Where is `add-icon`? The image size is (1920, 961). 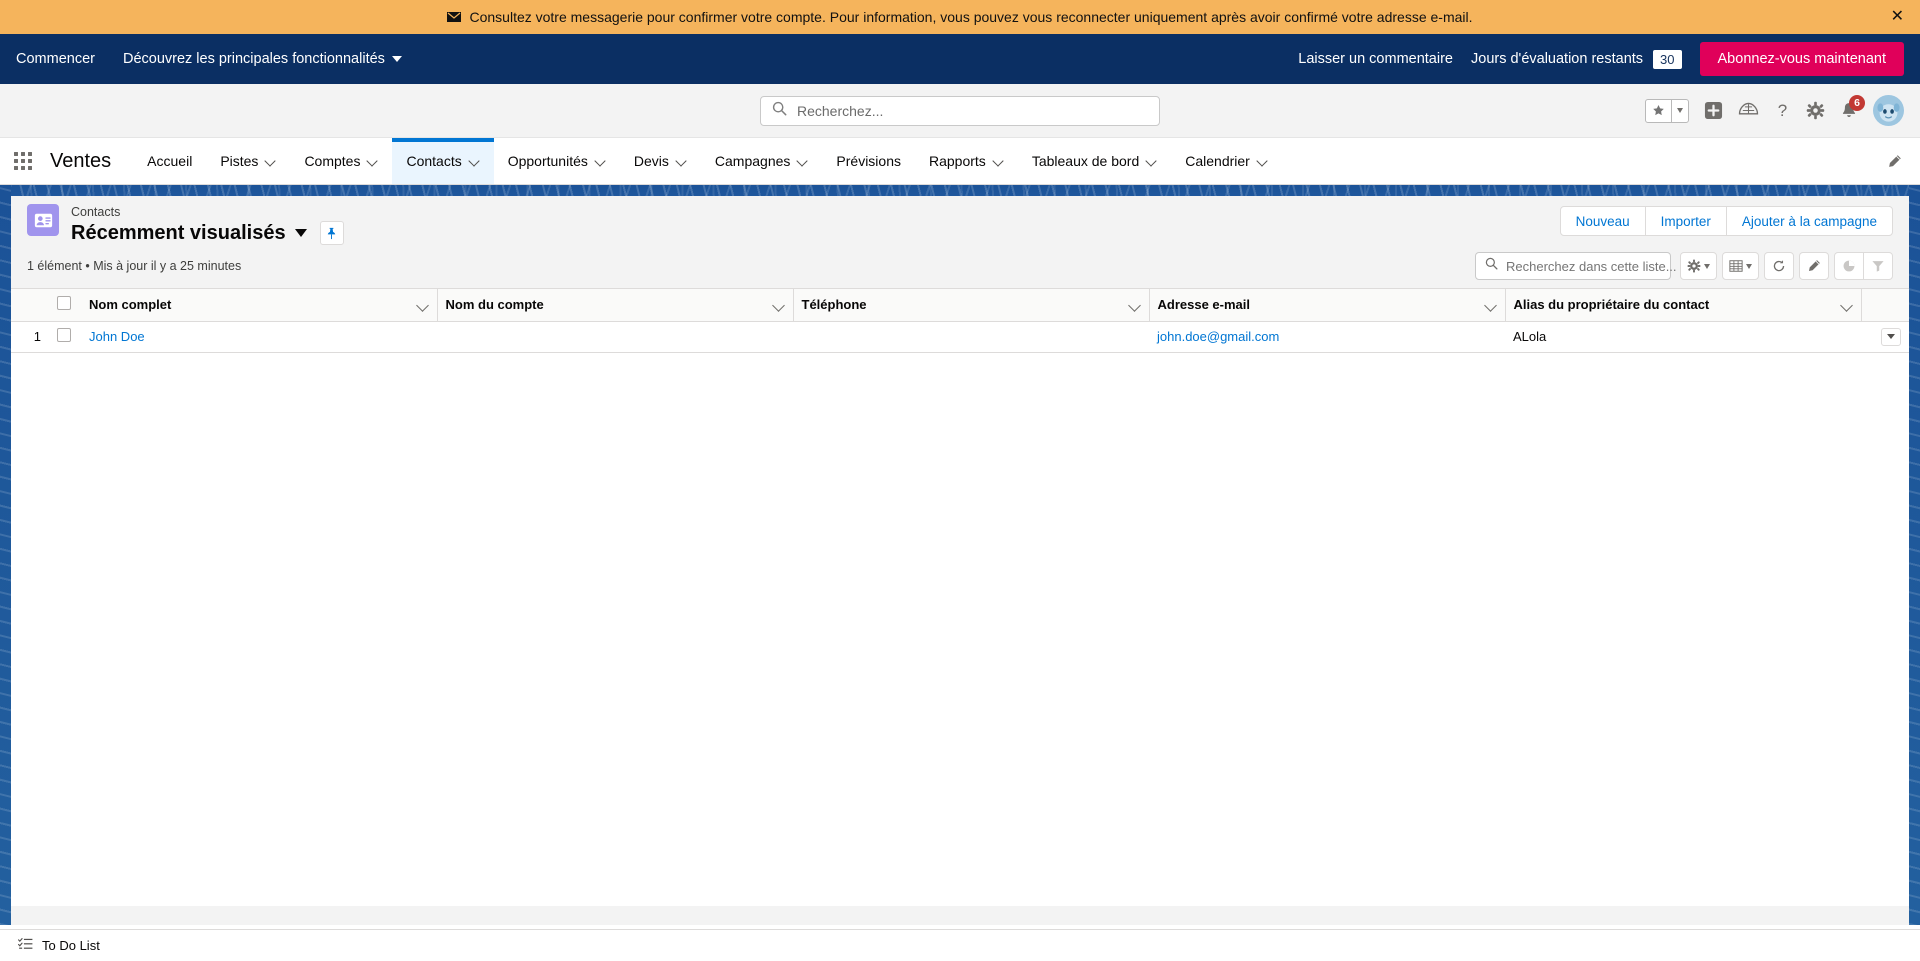 add-icon is located at coordinates (1713, 110).